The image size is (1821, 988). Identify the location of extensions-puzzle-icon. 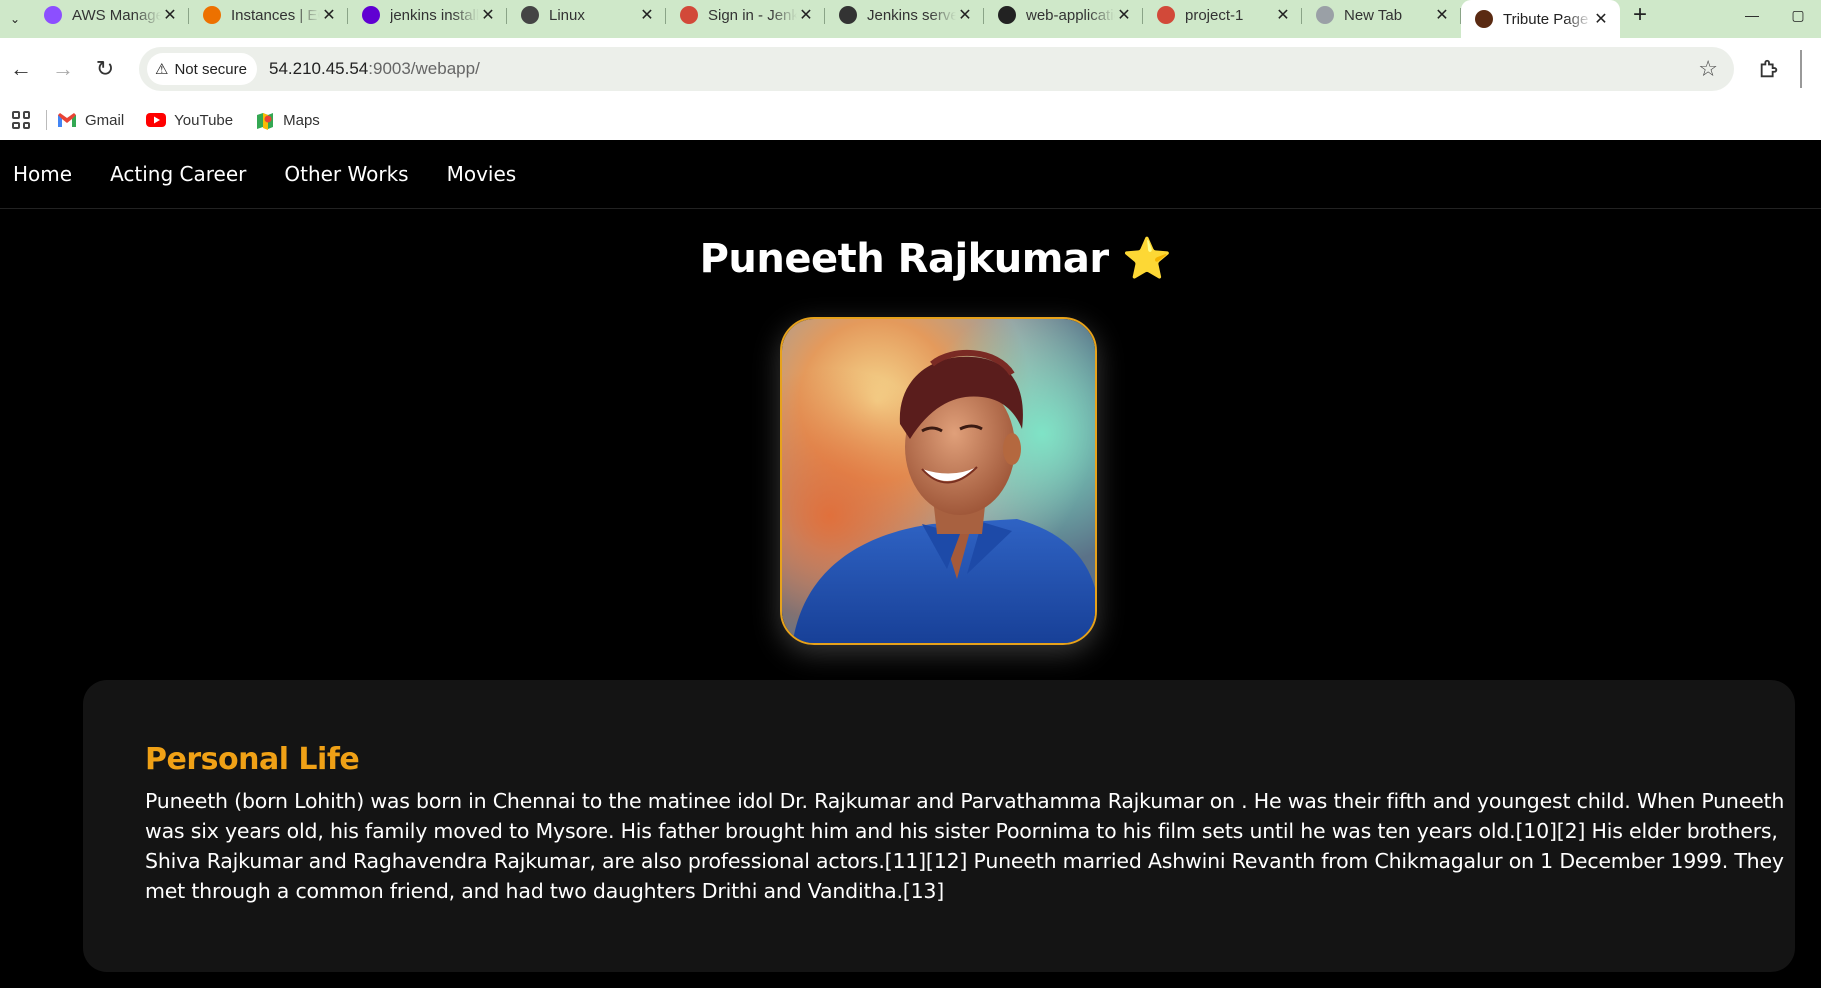
(1769, 69).